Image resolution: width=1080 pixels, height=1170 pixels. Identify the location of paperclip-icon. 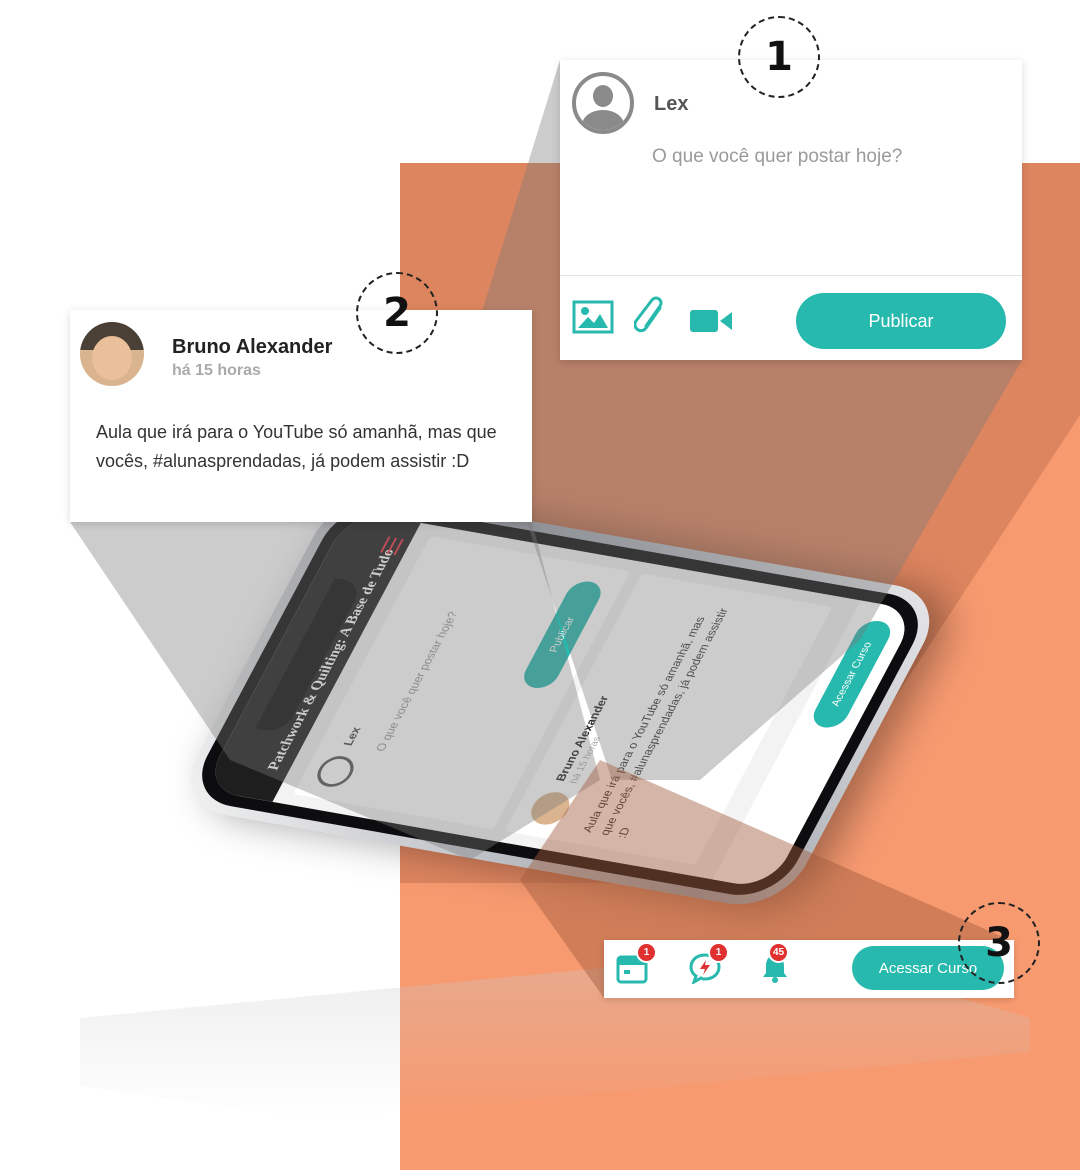
(651, 320).